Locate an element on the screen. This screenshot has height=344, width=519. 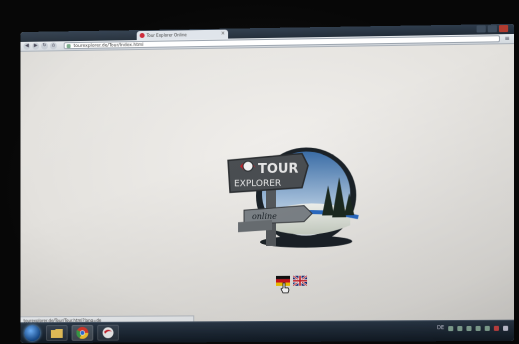
window-controls is located at coordinates (492, 28).